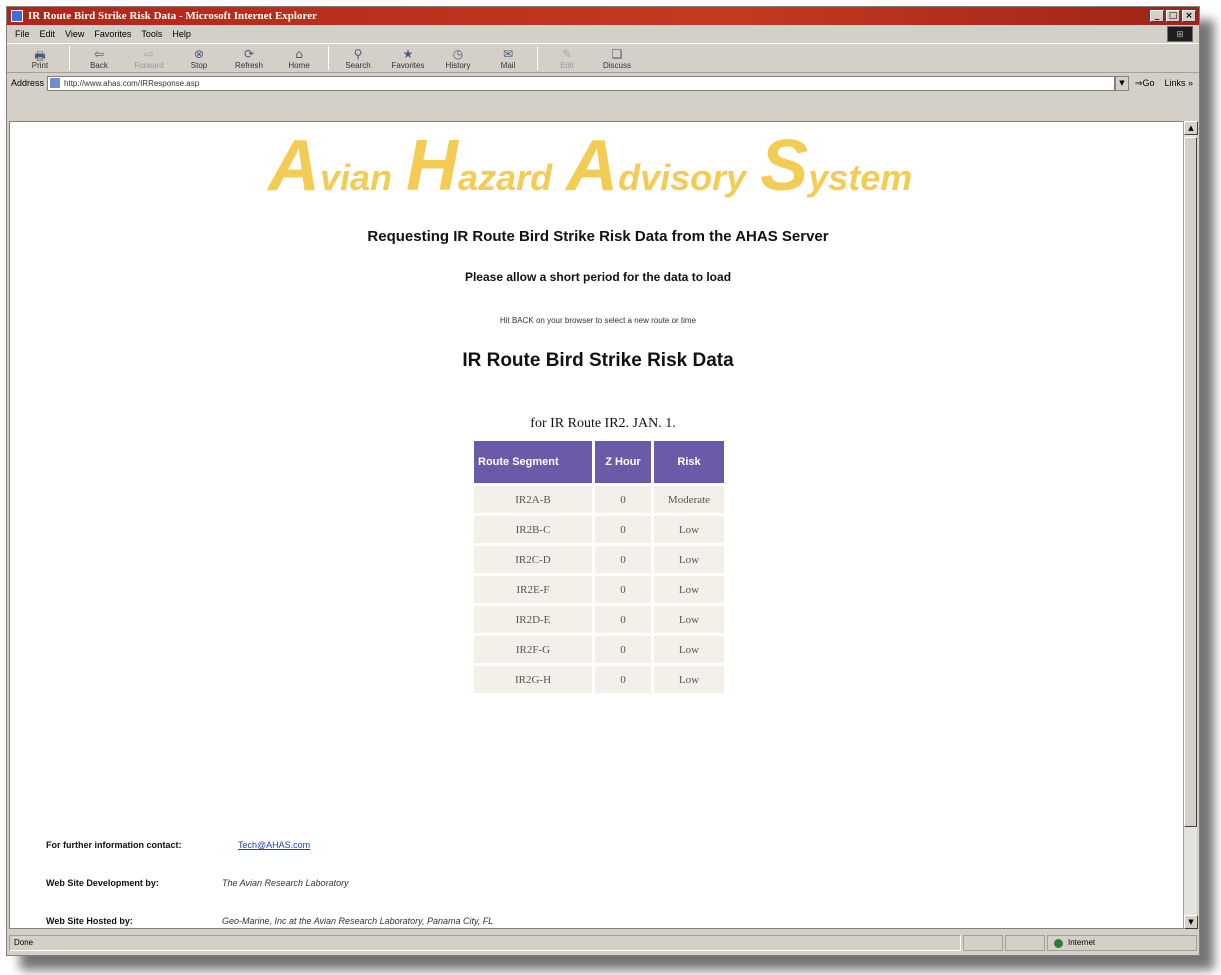 The width and height of the screenshot is (1221, 975). What do you see at coordinates (581, 83) in the screenshot?
I see `address-input: http://www.ahas.com/IRResponse.asp` at bounding box center [581, 83].